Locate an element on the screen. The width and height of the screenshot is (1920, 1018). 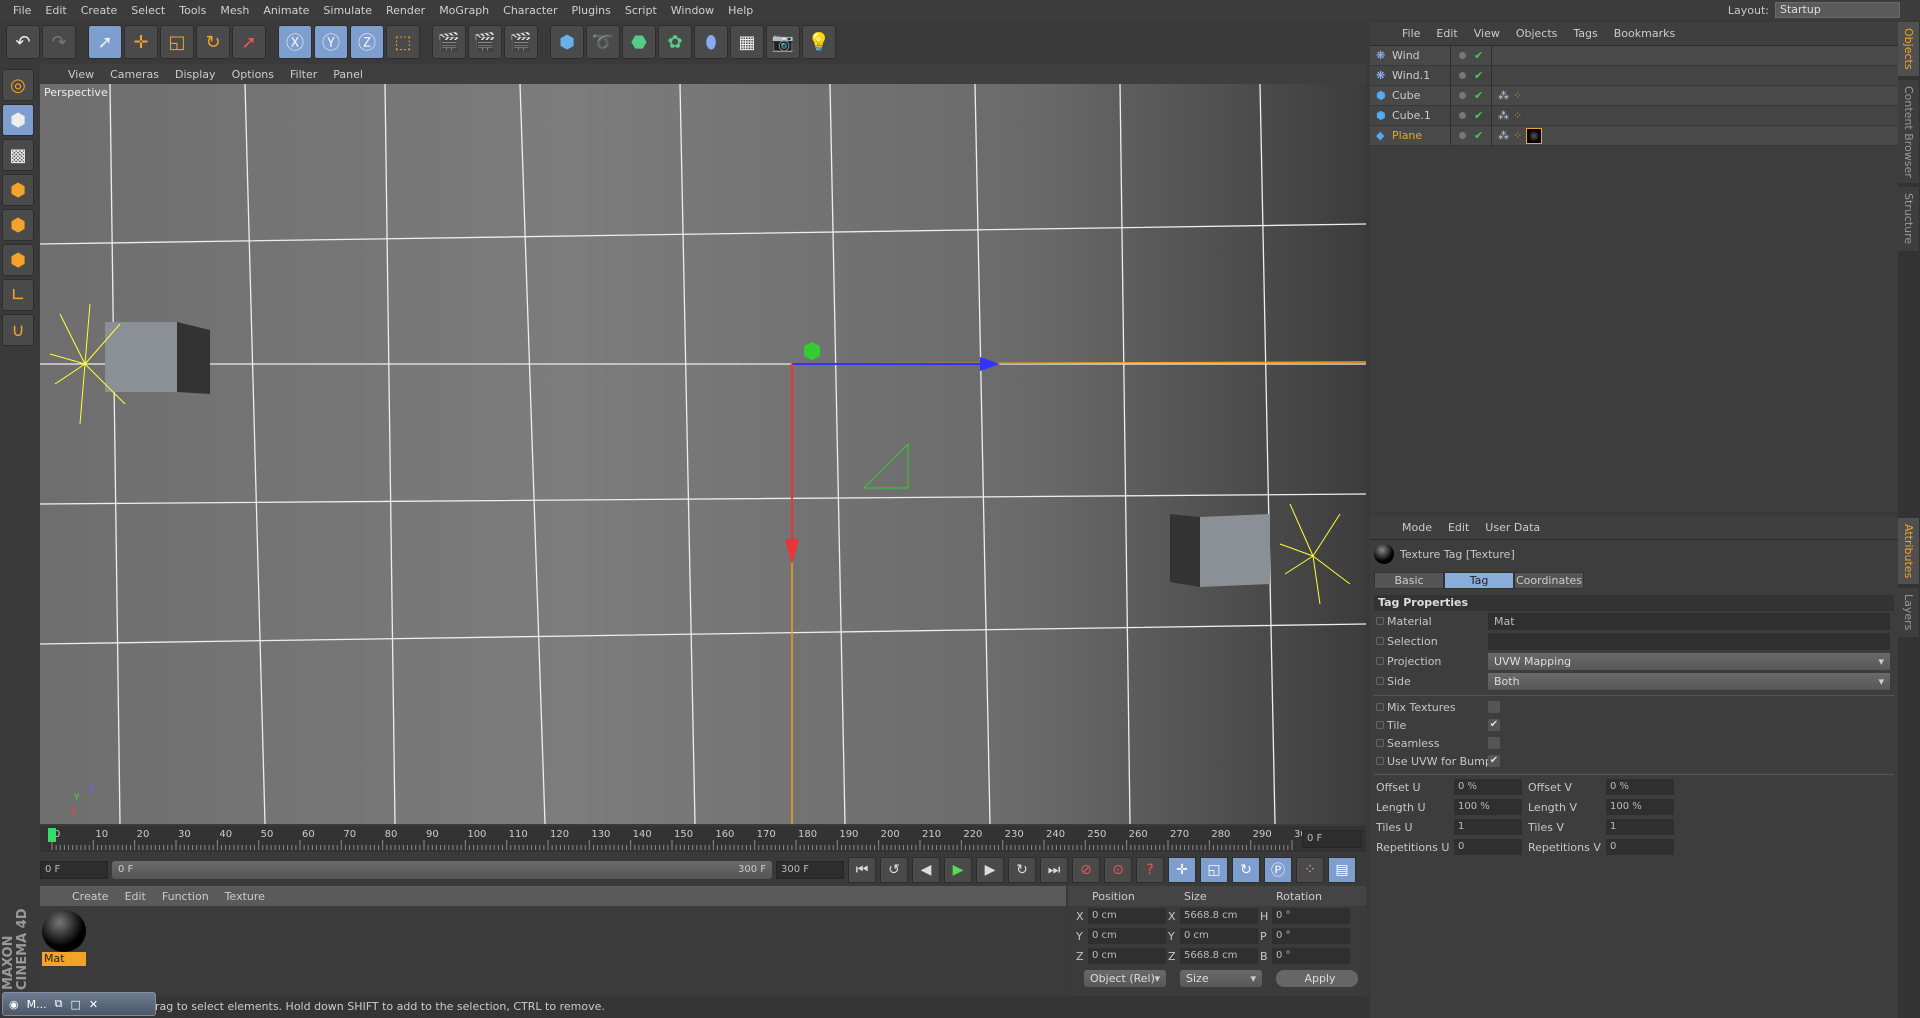
menu-render: Render is located at coordinates (405, 10).